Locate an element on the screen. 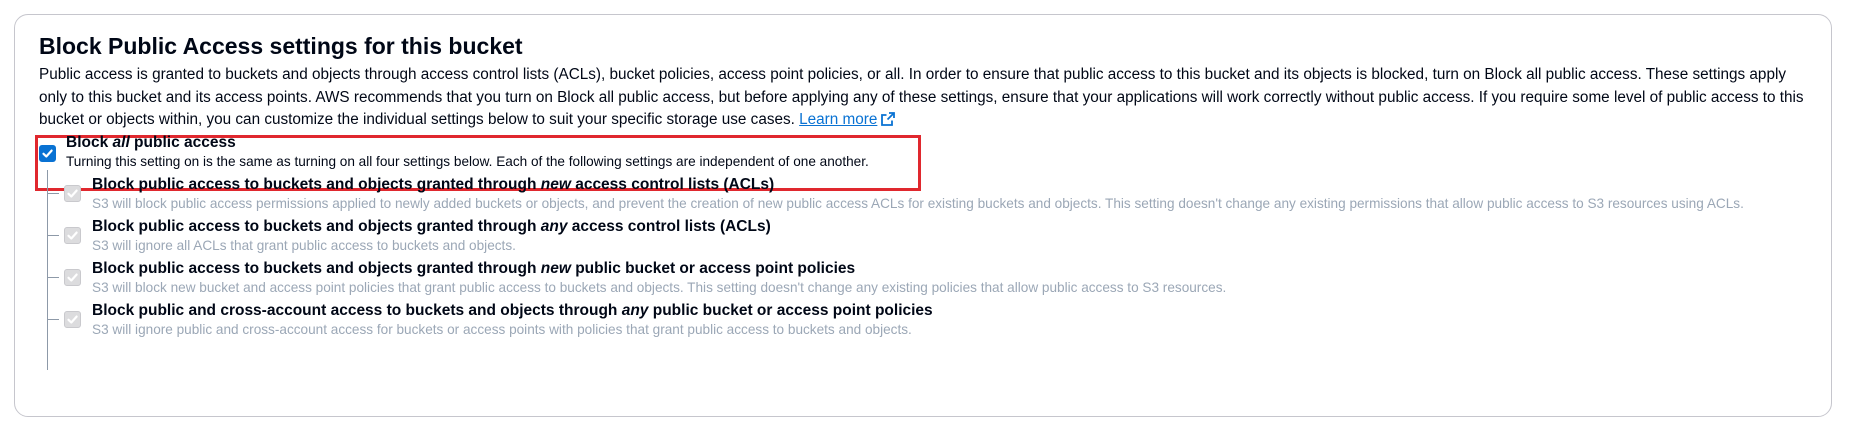 The height and width of the screenshot is (431, 1860). setting-new-policies-checkbox is located at coordinates (72, 277).